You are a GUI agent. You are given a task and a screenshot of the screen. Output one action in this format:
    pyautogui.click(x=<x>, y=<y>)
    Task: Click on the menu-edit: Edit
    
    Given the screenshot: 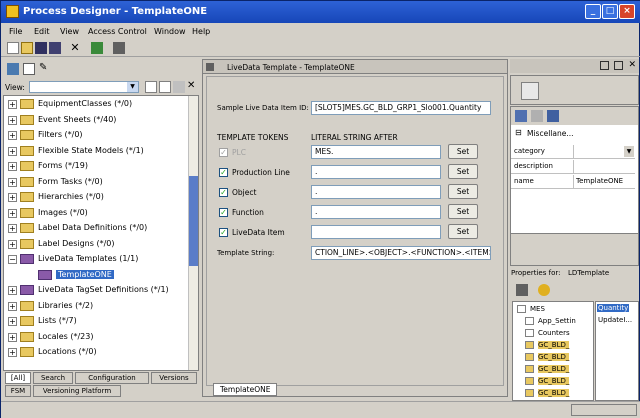 What is the action you would take?
    pyautogui.click(x=42, y=31)
    